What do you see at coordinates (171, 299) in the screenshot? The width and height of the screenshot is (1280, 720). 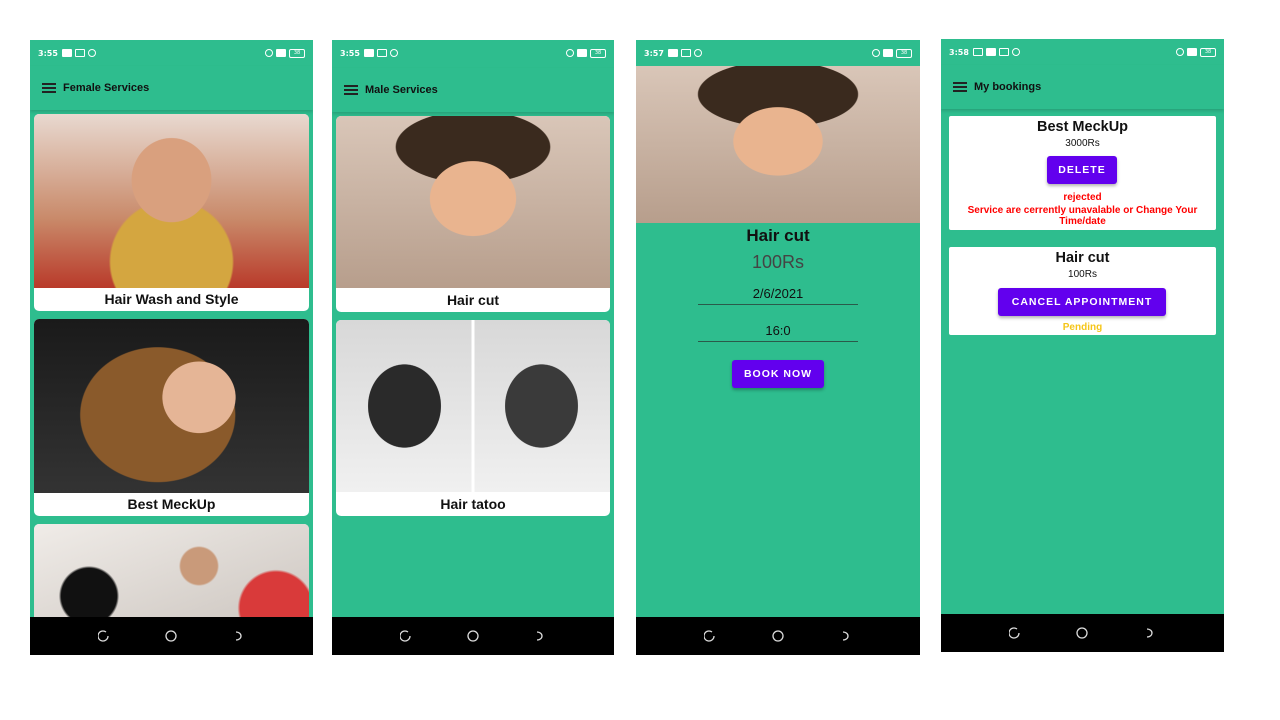 I see `service-name: Hair Wash and Style` at bounding box center [171, 299].